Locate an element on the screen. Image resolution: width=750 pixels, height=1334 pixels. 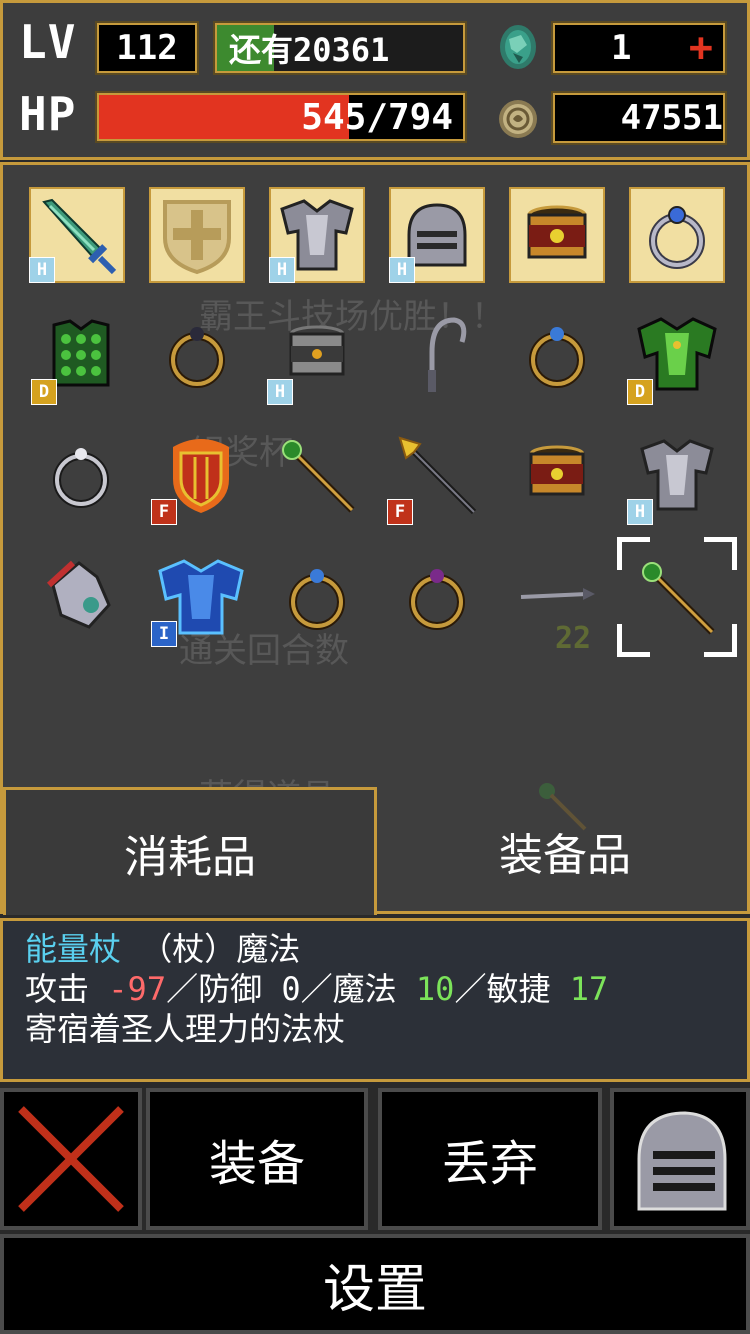
staff-icon is located at coordinates (318, 476).